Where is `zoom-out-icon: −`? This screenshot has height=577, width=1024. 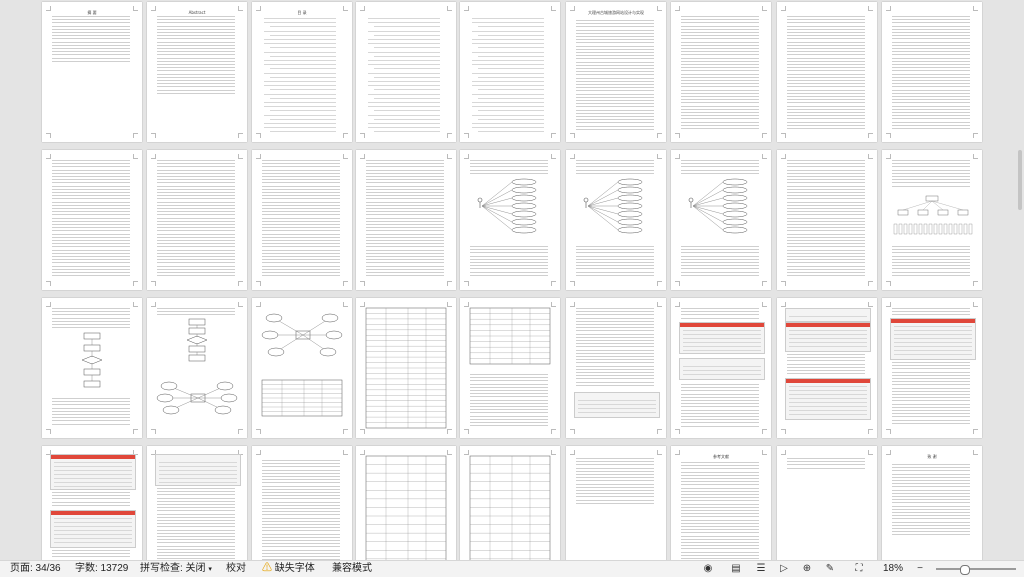 zoom-out-icon: − is located at coordinates (920, 569).